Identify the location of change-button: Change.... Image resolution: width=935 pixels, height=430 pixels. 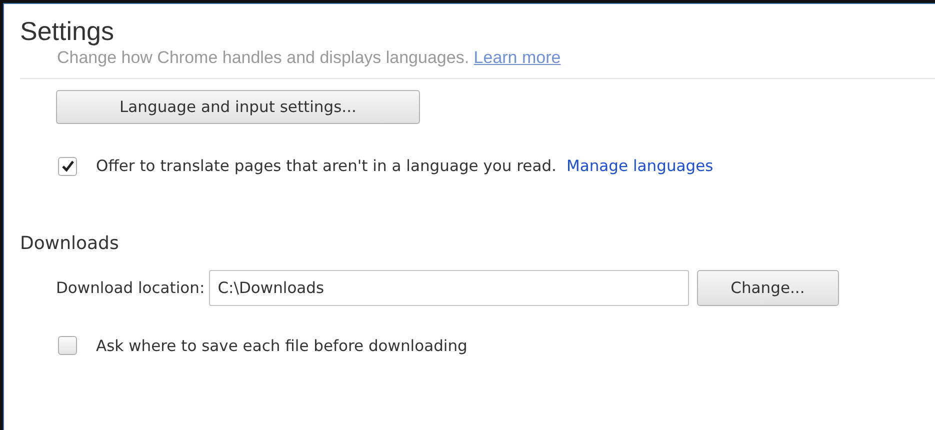
(767, 288).